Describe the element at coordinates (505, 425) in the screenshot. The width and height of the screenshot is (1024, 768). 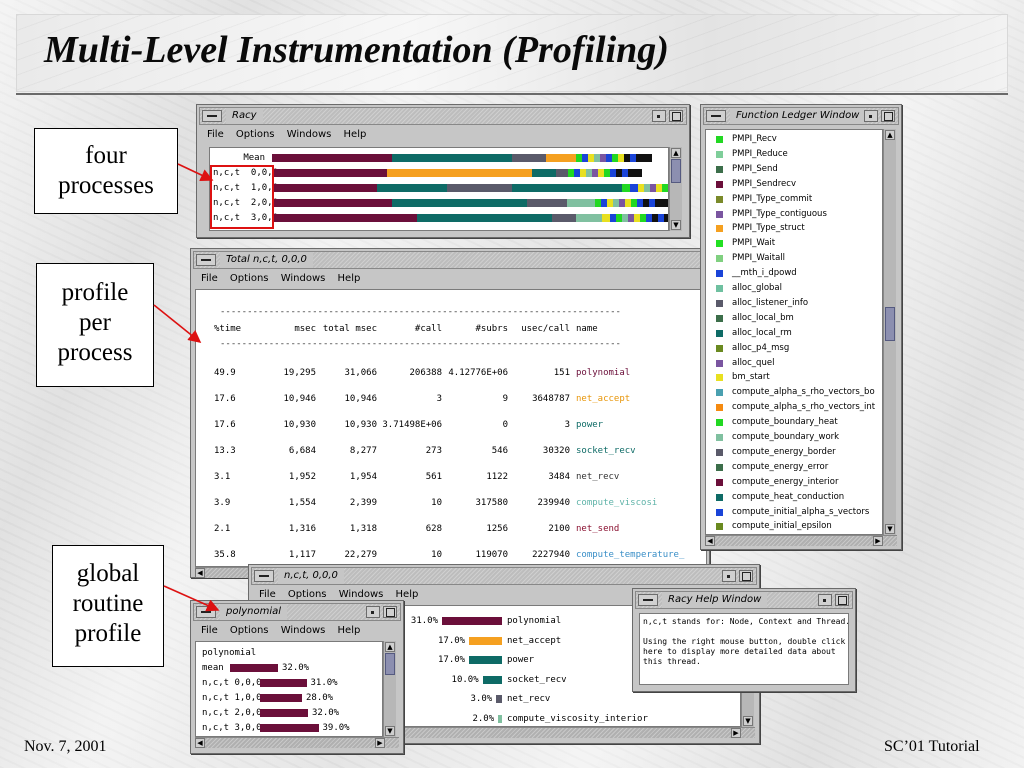
I see `table-cell: 0` at that location.